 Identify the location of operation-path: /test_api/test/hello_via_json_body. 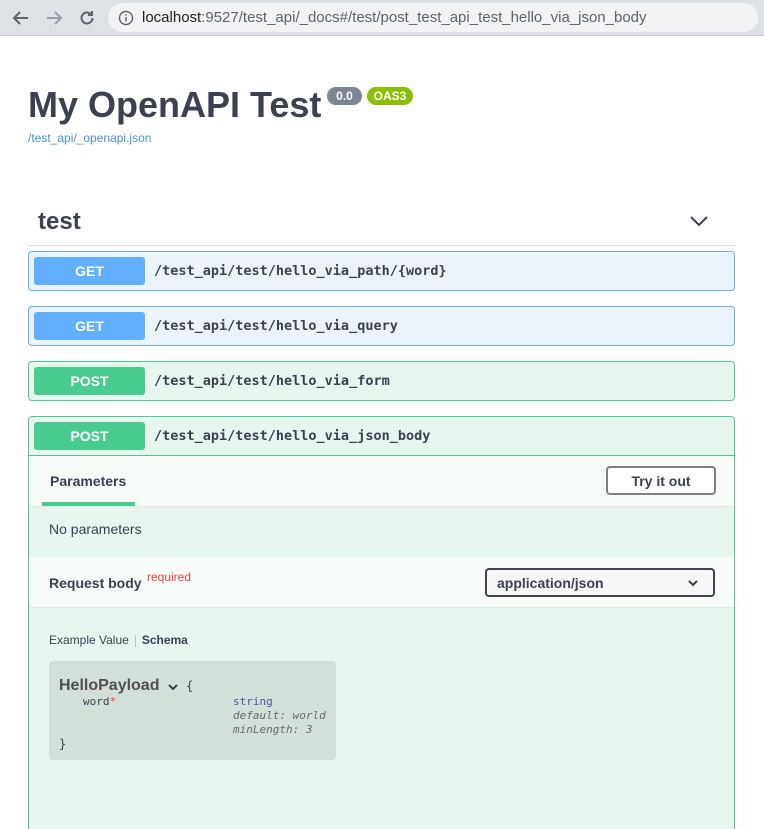
(292, 436).